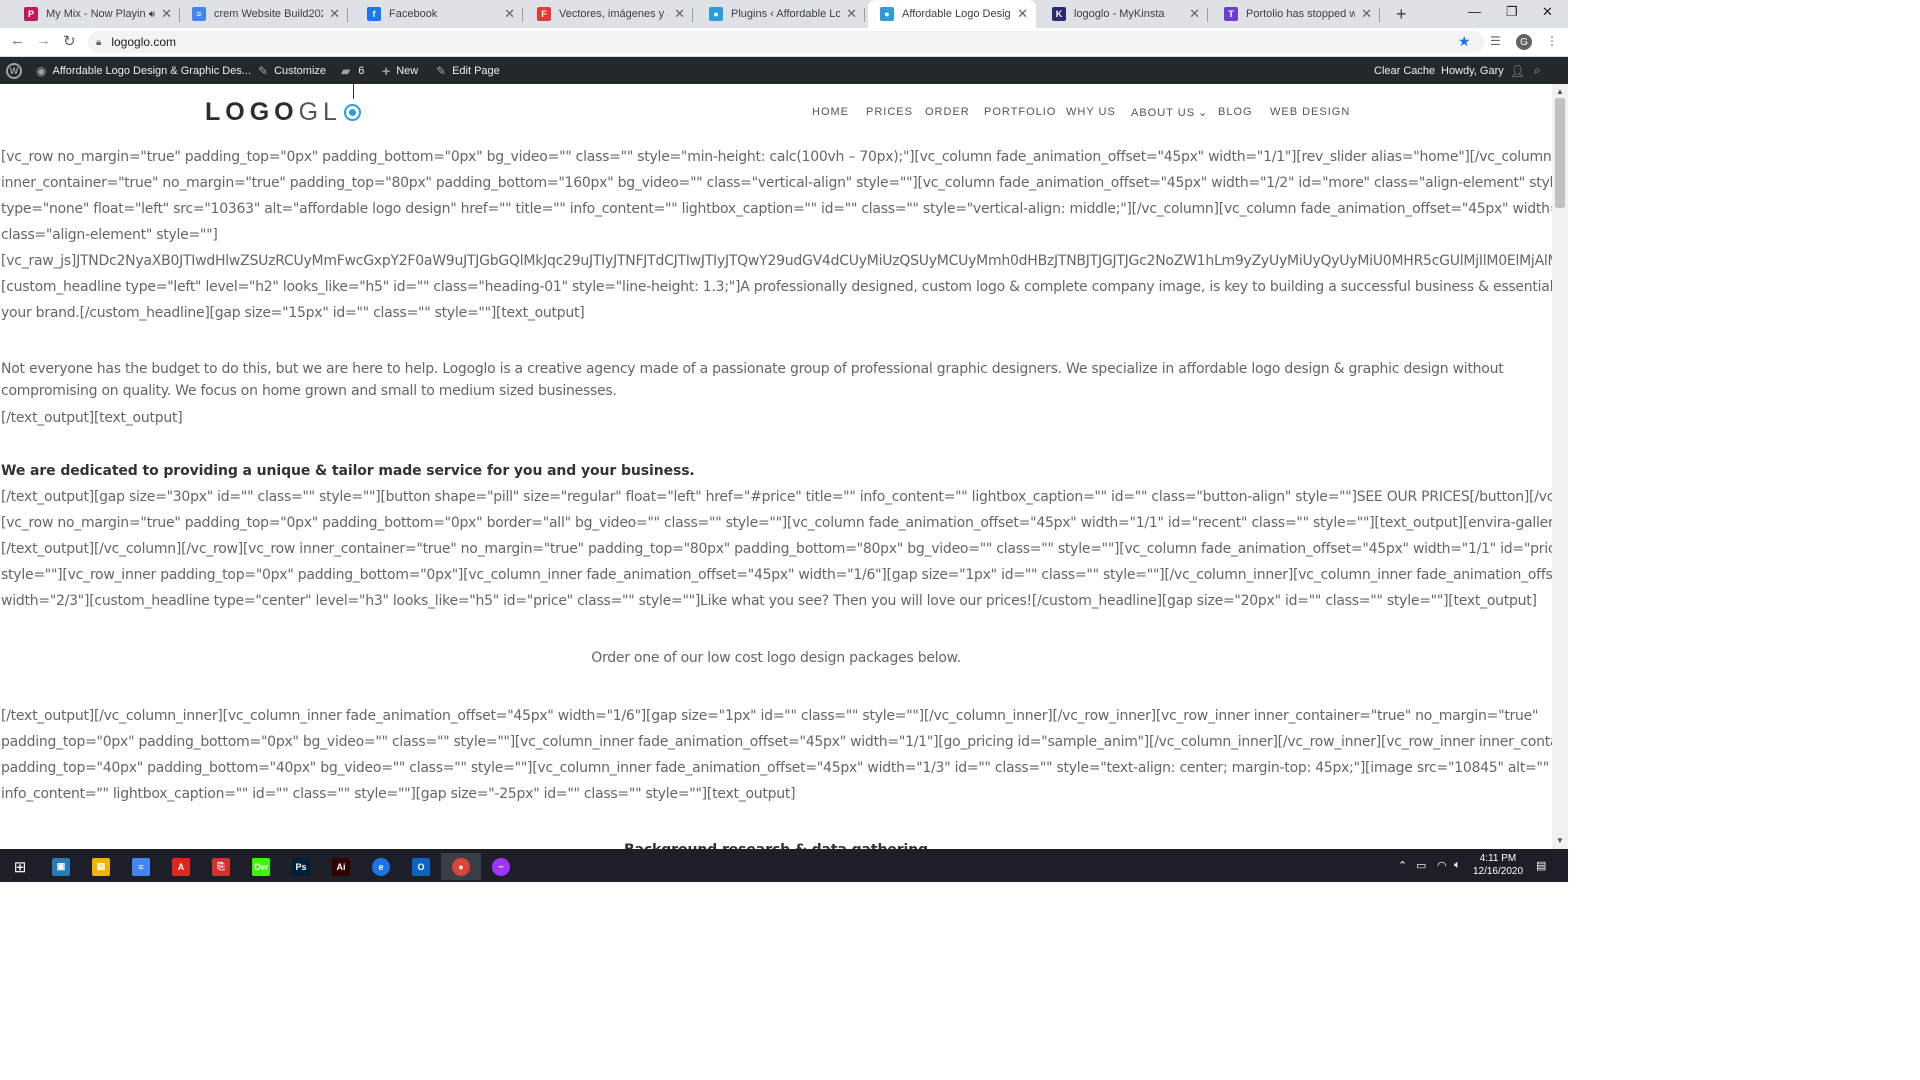 The height and width of the screenshot is (1080, 1920). What do you see at coordinates (1203, 113) in the screenshot?
I see `chevron-down-icon: ⌄` at bounding box center [1203, 113].